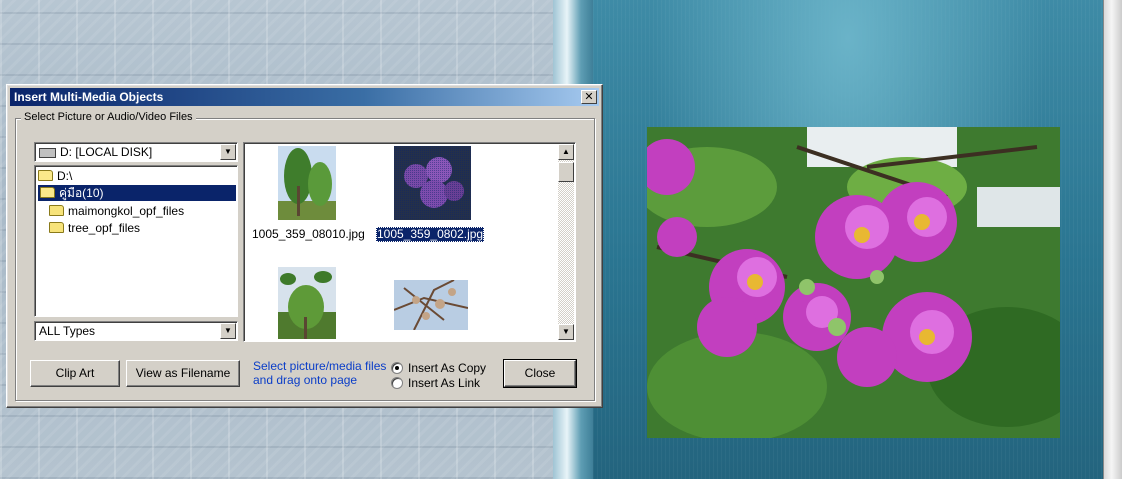 This screenshot has width=1122, height=479. What do you see at coordinates (430, 234) in the screenshot?
I see `thumbnail-label-selected: 1005_359_0802.jpg` at bounding box center [430, 234].